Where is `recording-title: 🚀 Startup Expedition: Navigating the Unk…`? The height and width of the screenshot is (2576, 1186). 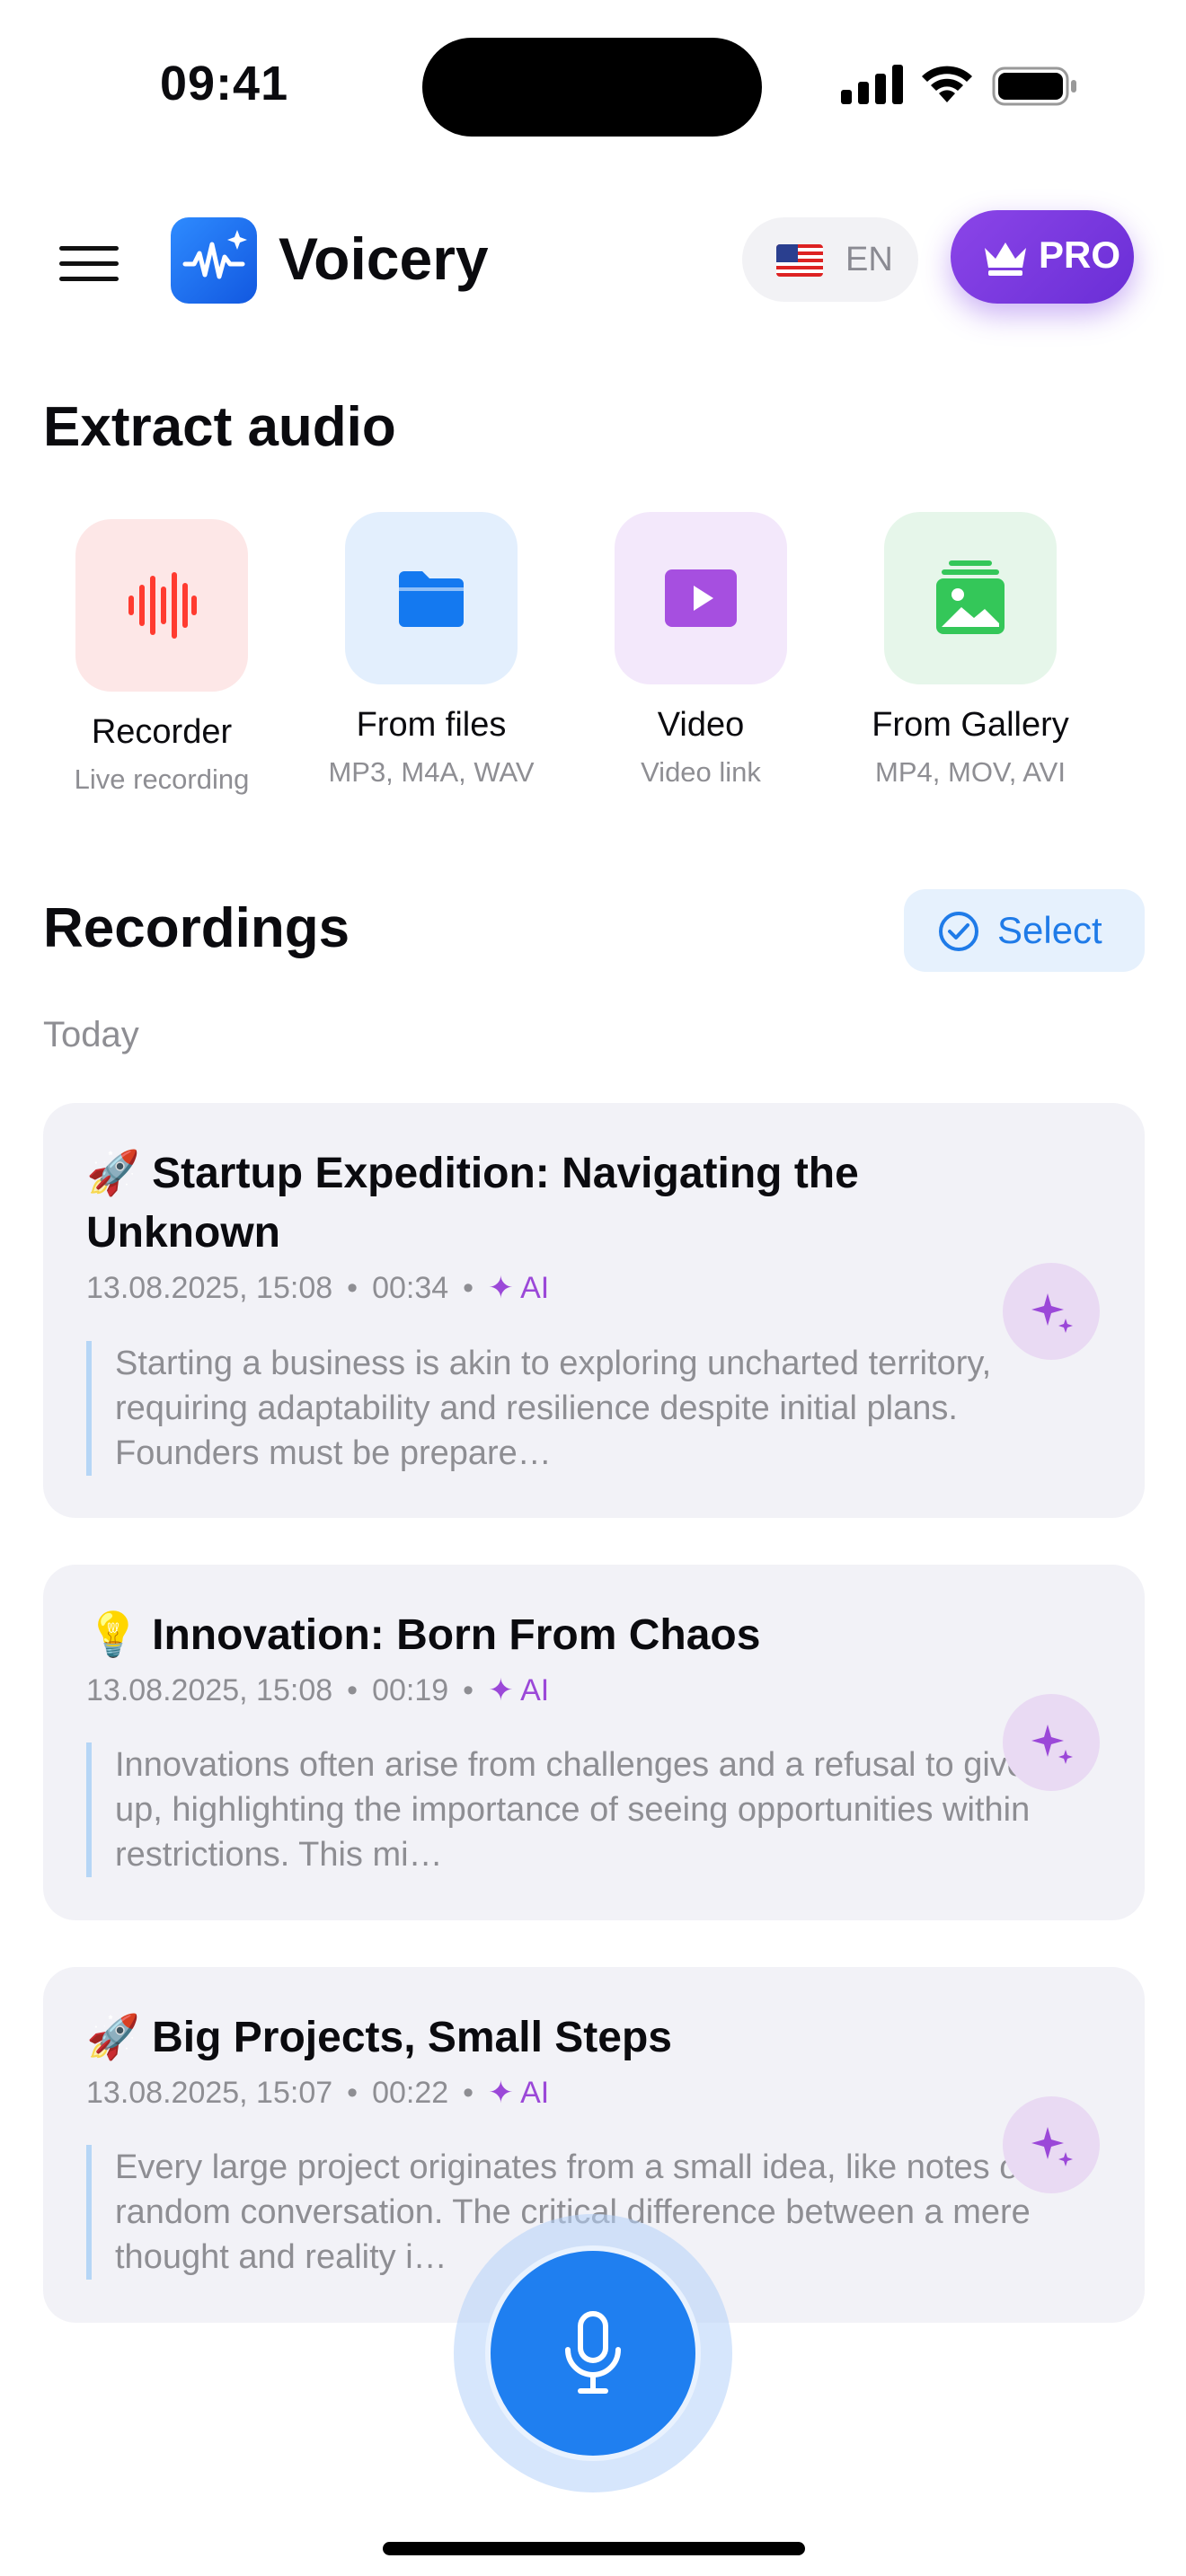 recording-title: 🚀 Startup Expedition: Navigating the Unk… is located at coordinates (472, 1203).